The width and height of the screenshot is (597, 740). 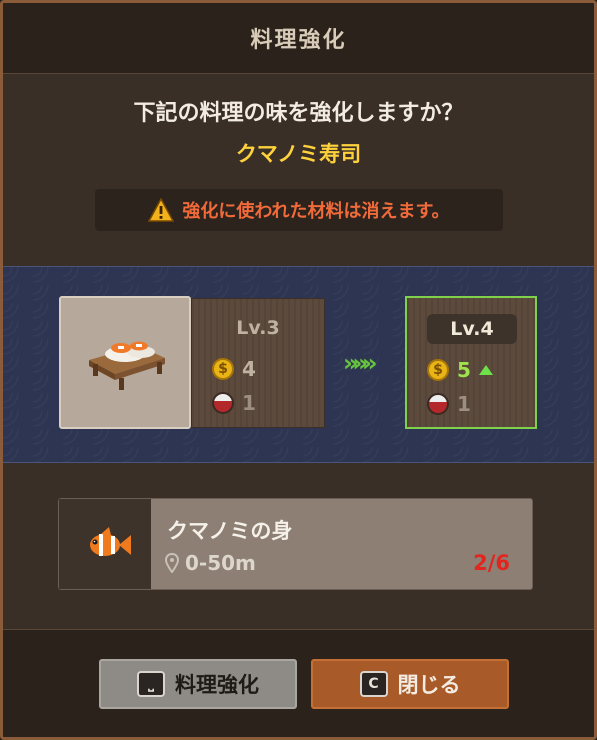 I want to click on close-button: C 閉じる, so click(x=410, y=684).